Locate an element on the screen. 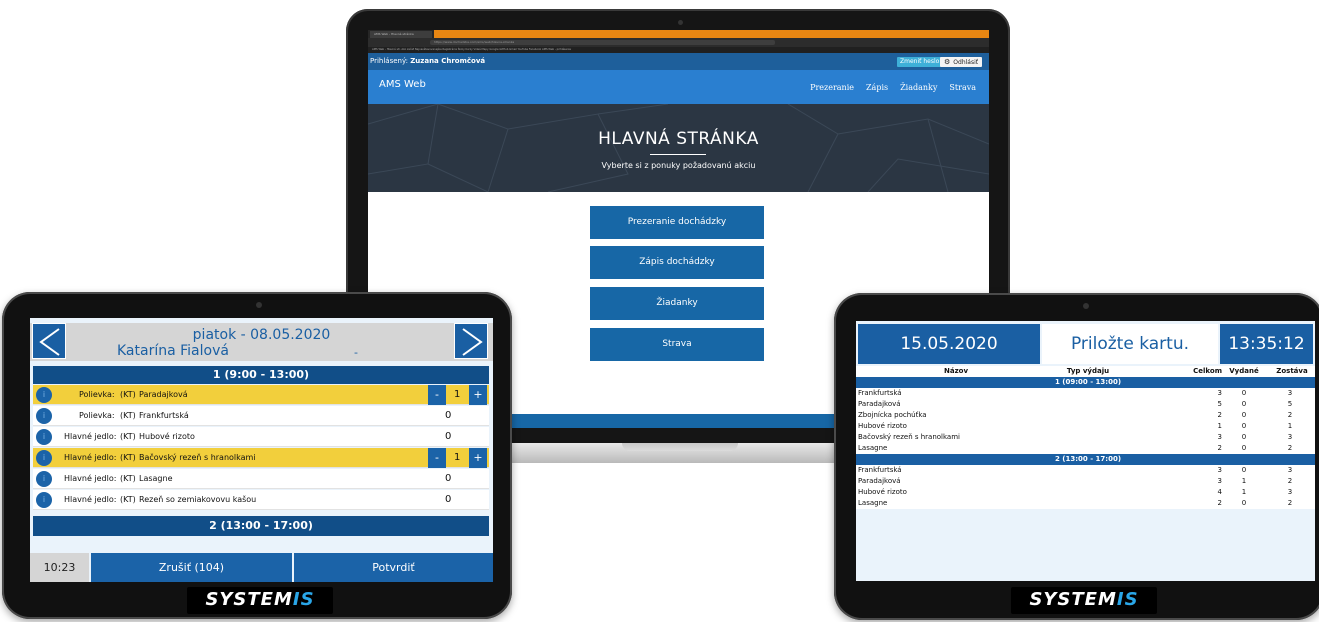  next-day-button is located at coordinates (471, 341).